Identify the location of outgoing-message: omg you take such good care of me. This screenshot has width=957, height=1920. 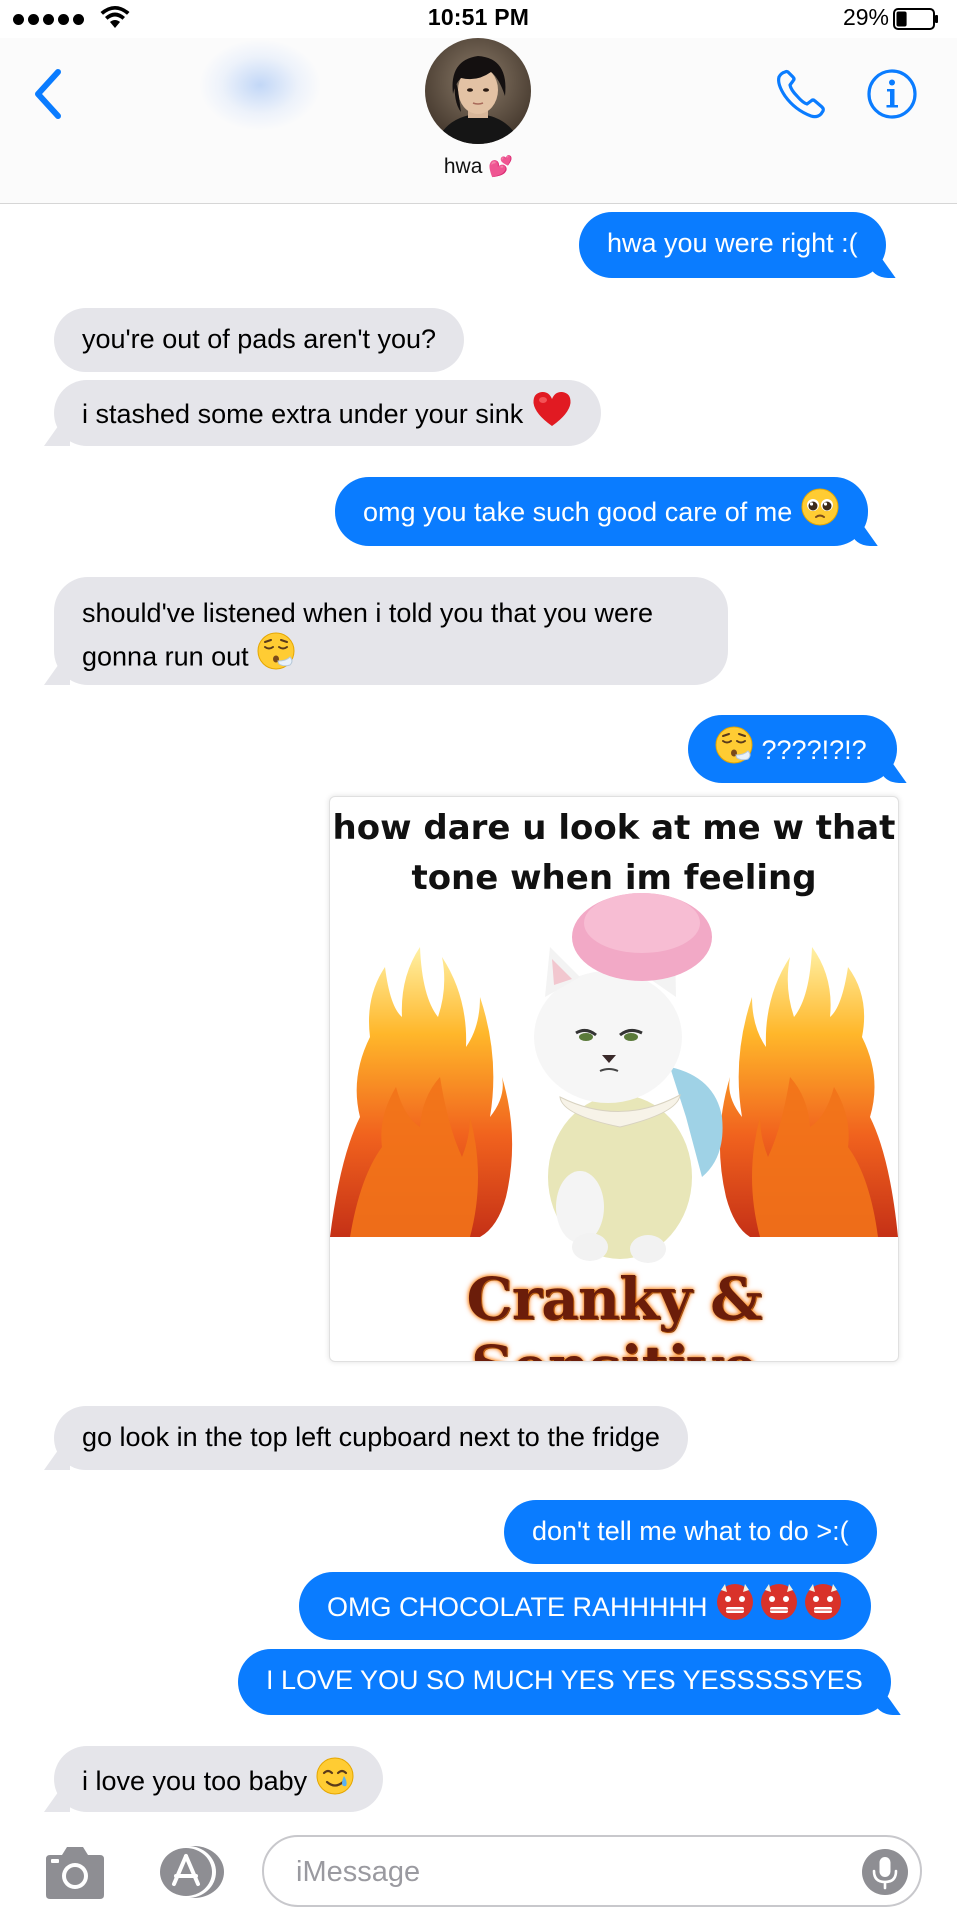
(601, 511).